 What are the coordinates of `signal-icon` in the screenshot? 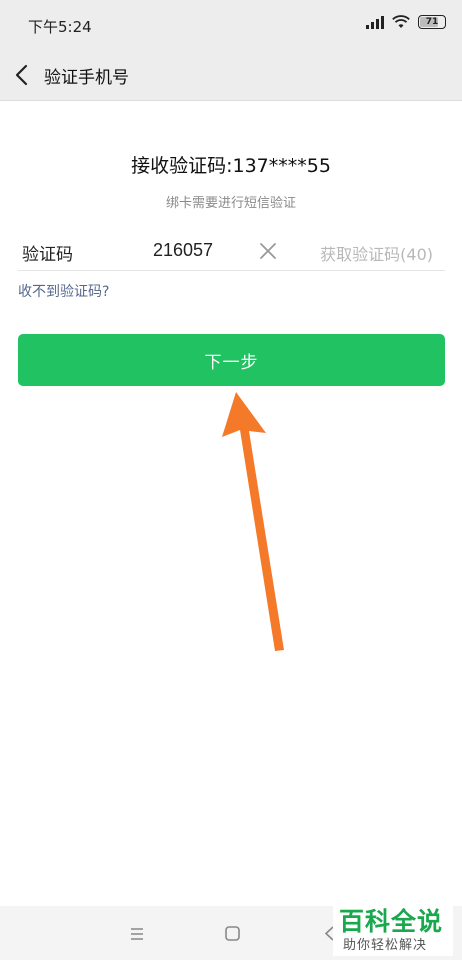 It's located at (375, 22).